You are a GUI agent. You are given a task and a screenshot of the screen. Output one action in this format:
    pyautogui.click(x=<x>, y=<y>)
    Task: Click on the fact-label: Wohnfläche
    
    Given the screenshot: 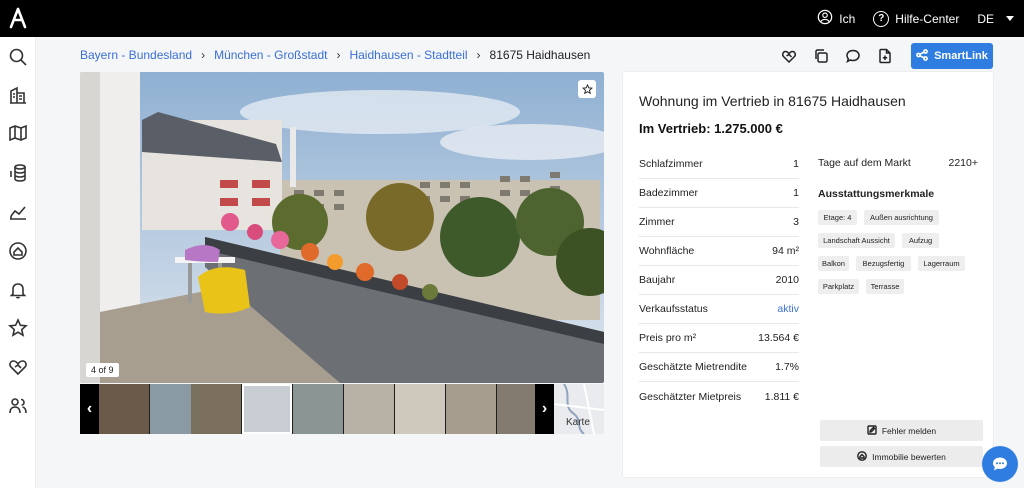 What is the action you would take?
    pyautogui.click(x=667, y=251)
    